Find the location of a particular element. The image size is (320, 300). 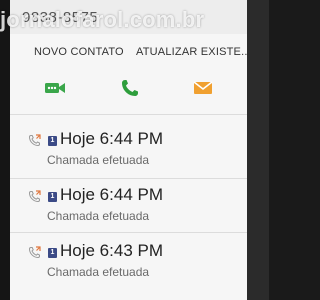

watermark: jornalofarol.com.br is located at coordinates (102, 19).